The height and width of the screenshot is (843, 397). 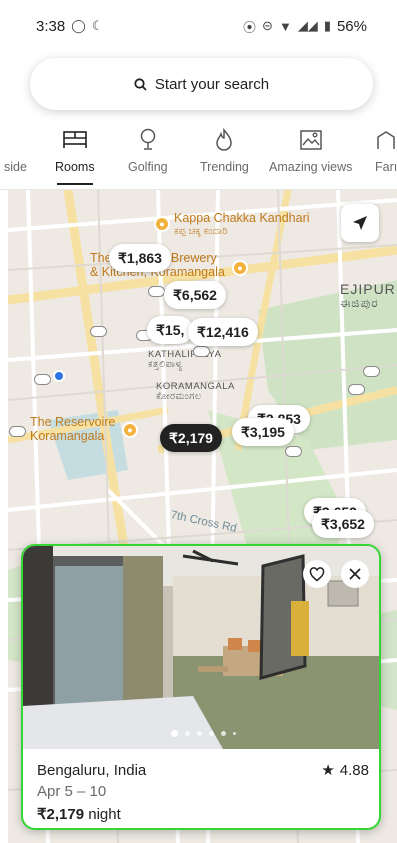 I want to click on area-kathalipalya-name-kn: ಕತ್ತಲಿಪಾಳ್ಯ, so click(x=165, y=365).